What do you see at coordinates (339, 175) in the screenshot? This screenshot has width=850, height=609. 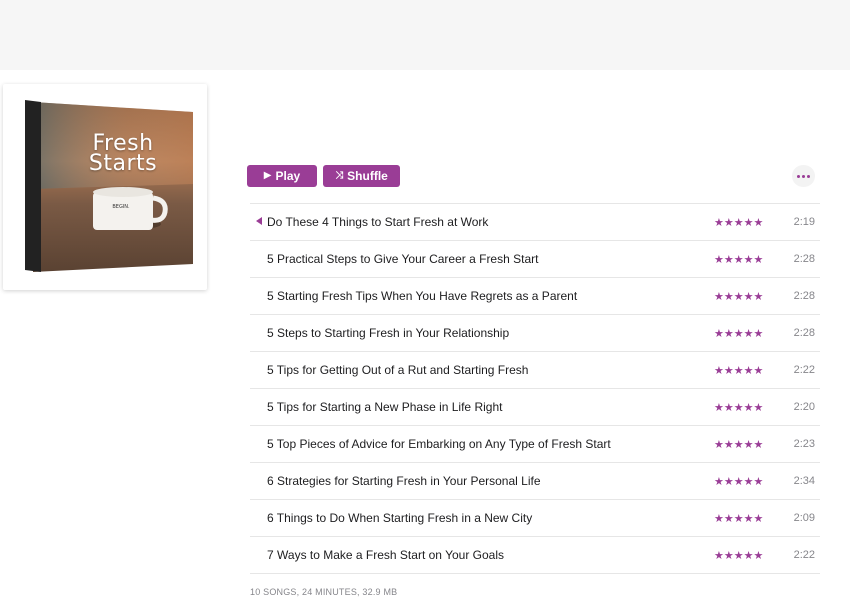 I see `shuffle-icon: ⤨` at bounding box center [339, 175].